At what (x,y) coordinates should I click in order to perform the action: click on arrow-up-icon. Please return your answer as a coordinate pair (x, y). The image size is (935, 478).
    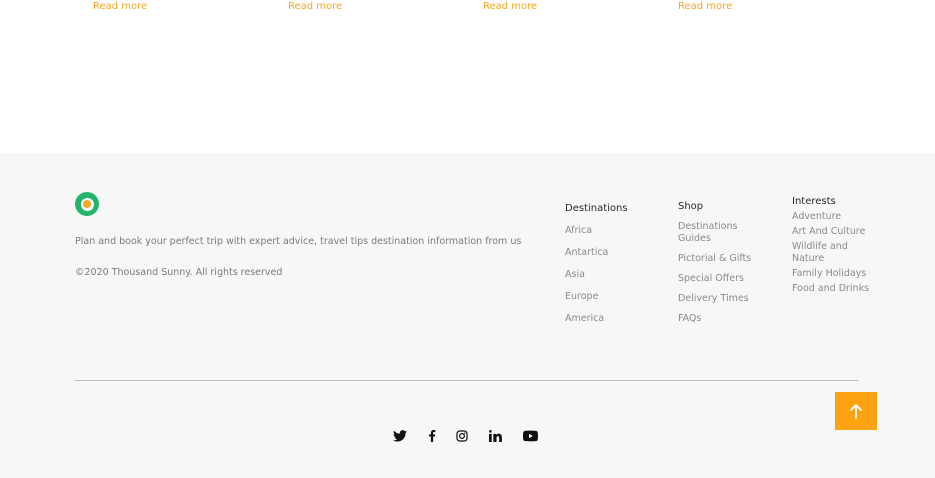
    Looking at the image, I should click on (856, 411).